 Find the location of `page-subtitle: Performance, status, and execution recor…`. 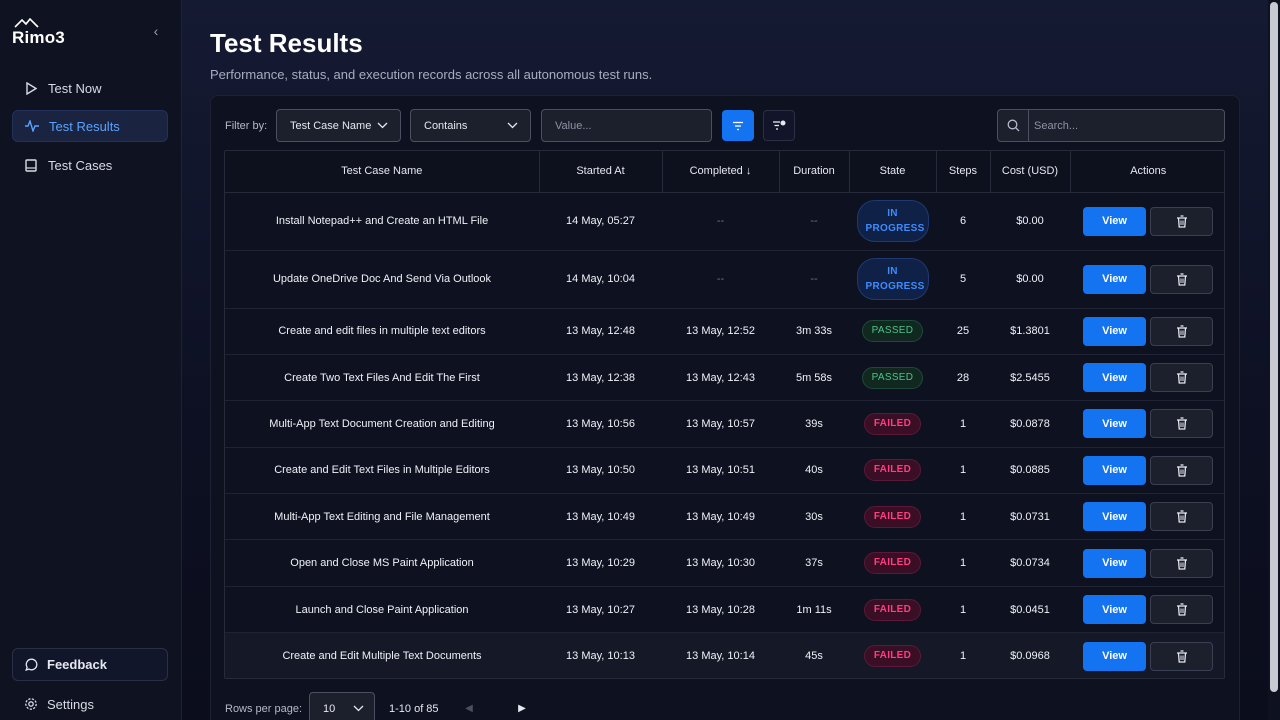

page-subtitle: Performance, status, and execution recor… is located at coordinates (431, 74).